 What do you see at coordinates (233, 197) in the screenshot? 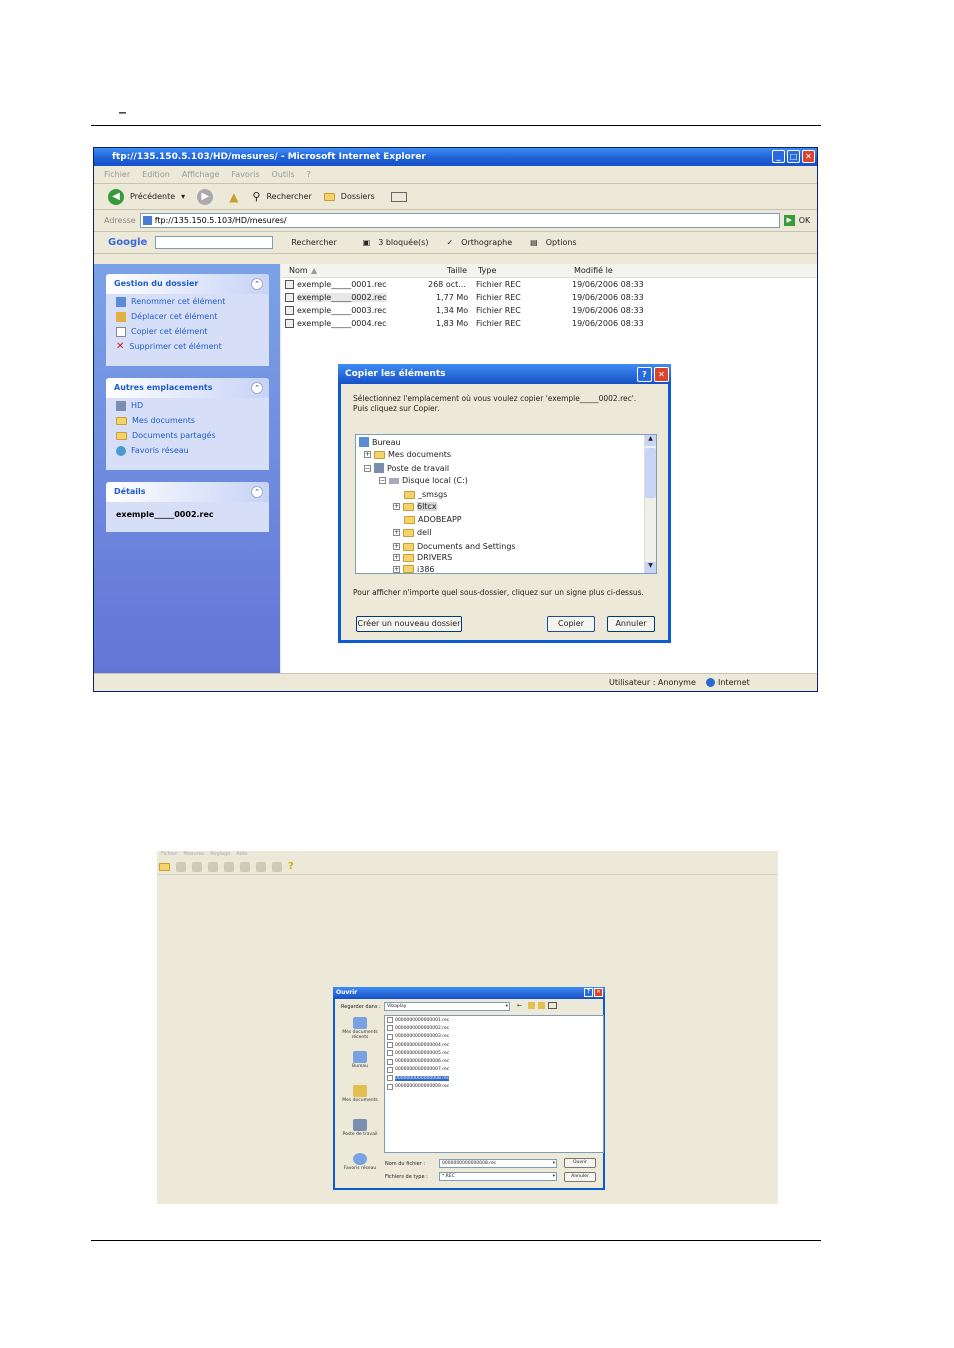
I see `folder-up-icon: ▲` at bounding box center [233, 197].